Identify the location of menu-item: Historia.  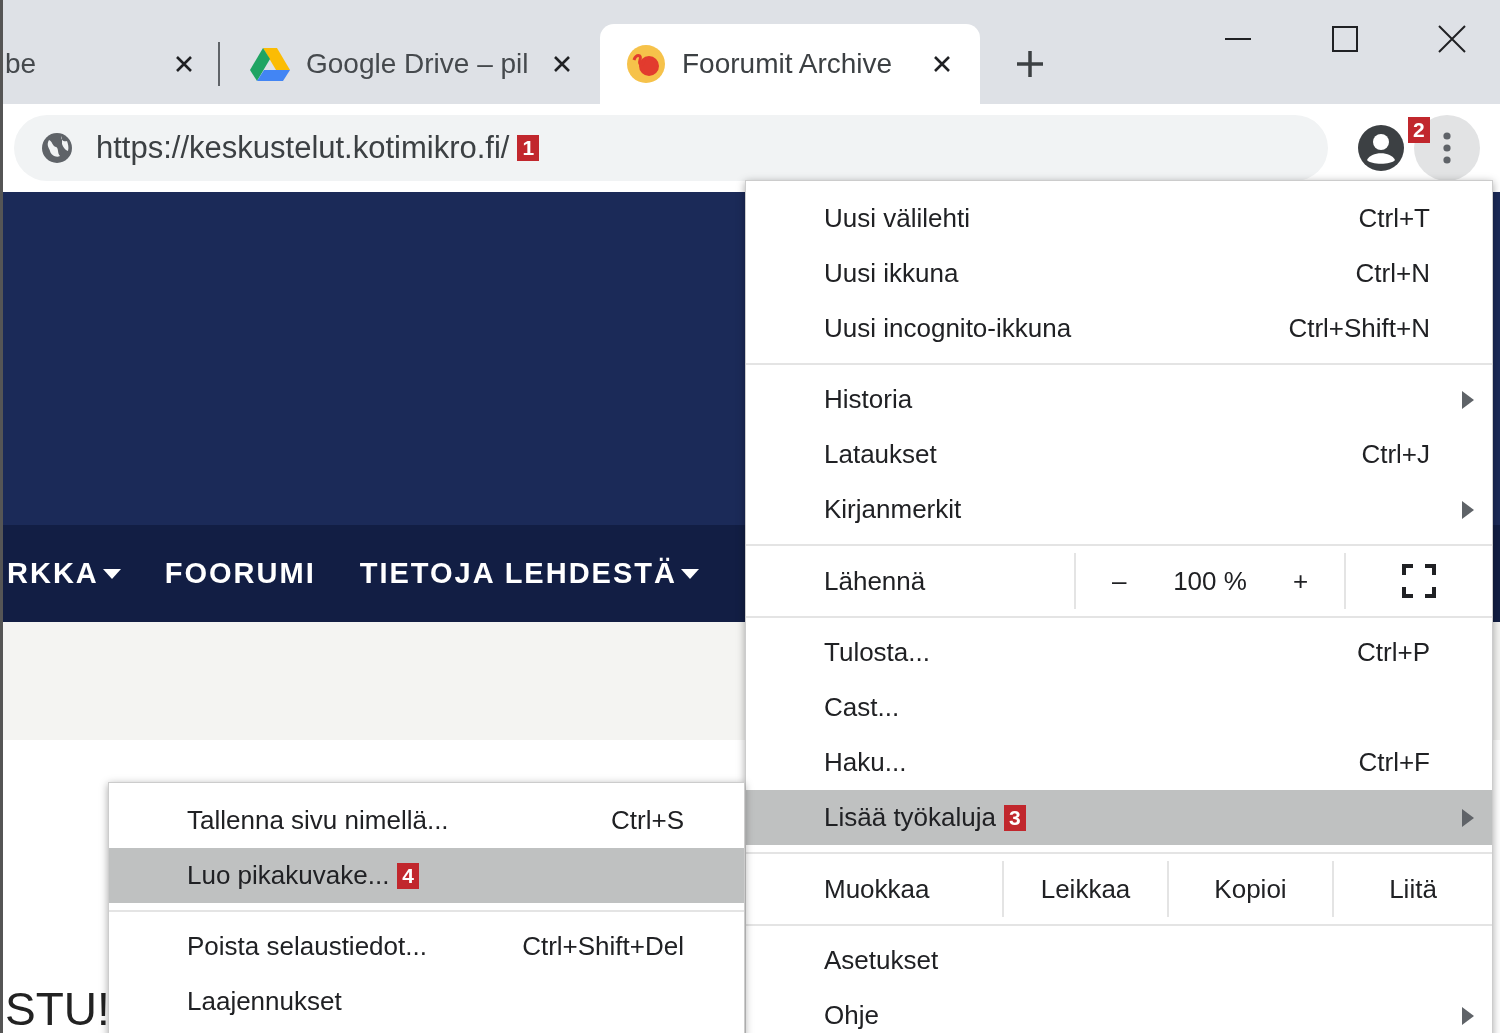
(1119, 399).